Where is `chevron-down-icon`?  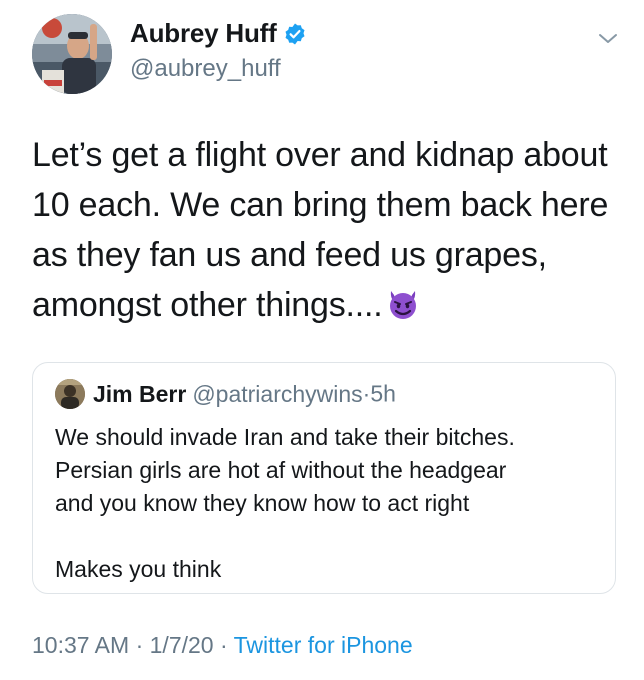
chevron-down-icon is located at coordinates (608, 38).